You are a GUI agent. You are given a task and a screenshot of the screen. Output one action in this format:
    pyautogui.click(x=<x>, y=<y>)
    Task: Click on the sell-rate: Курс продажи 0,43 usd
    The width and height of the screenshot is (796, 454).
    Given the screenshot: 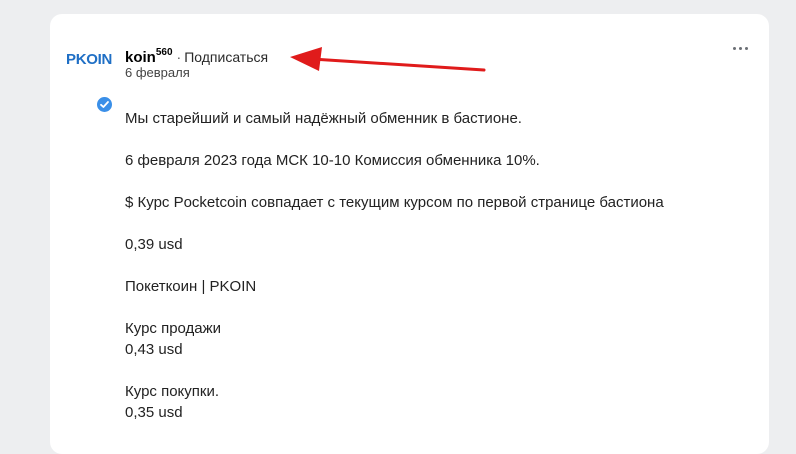 What is the action you would take?
    pyautogui.click(x=435, y=339)
    